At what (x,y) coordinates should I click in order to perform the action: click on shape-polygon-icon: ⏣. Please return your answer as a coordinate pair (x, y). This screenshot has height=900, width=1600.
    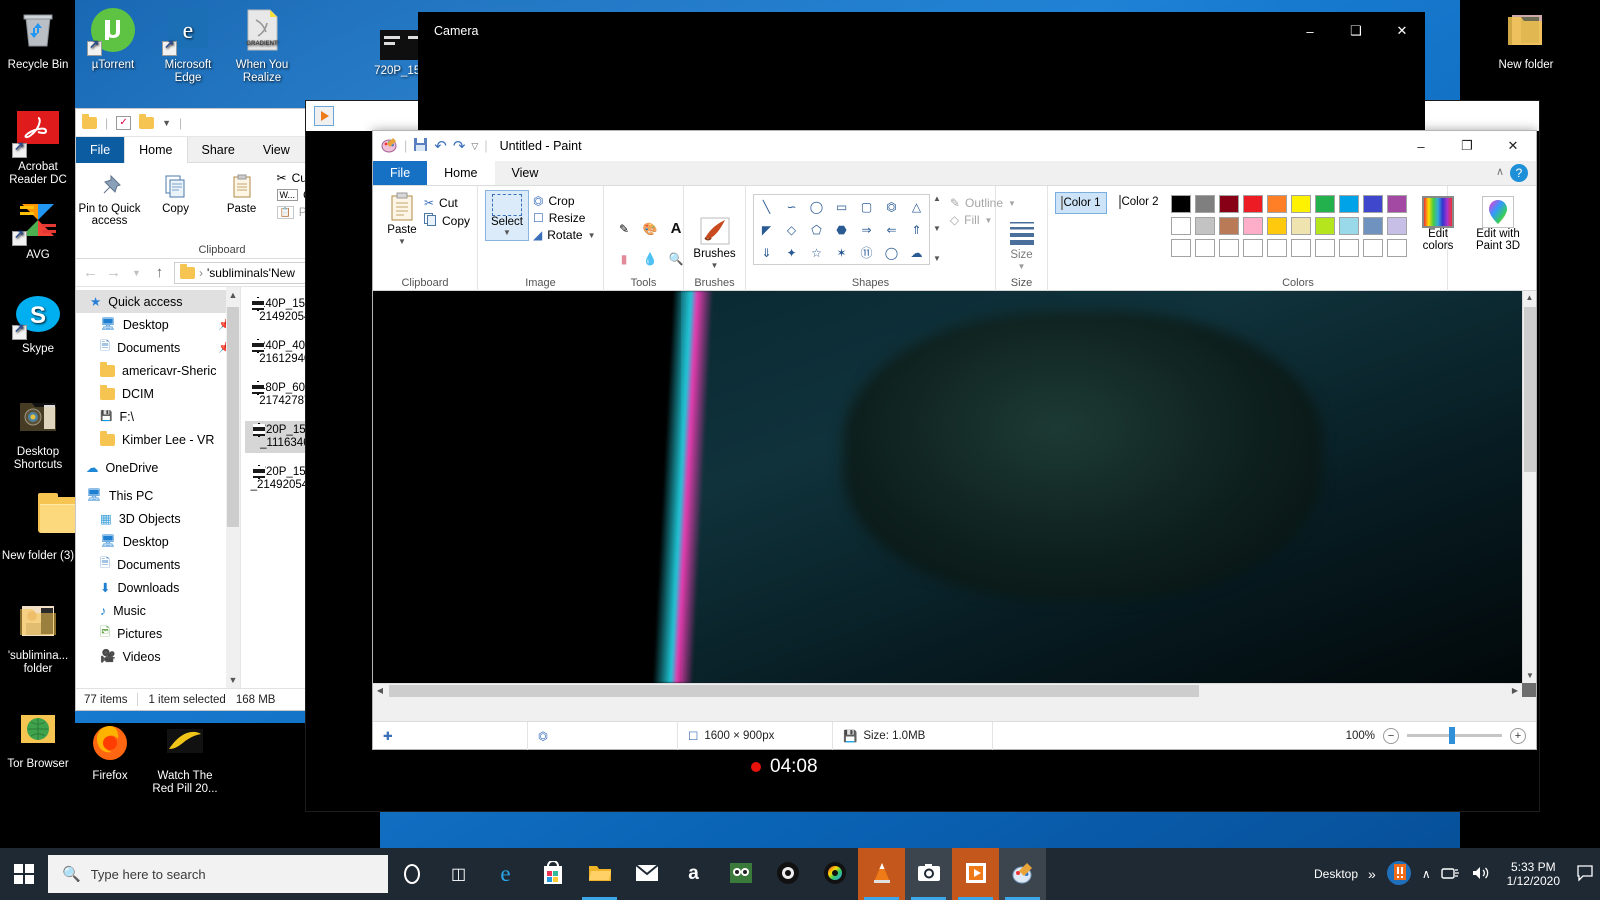
    Looking at the image, I should click on (891, 206).